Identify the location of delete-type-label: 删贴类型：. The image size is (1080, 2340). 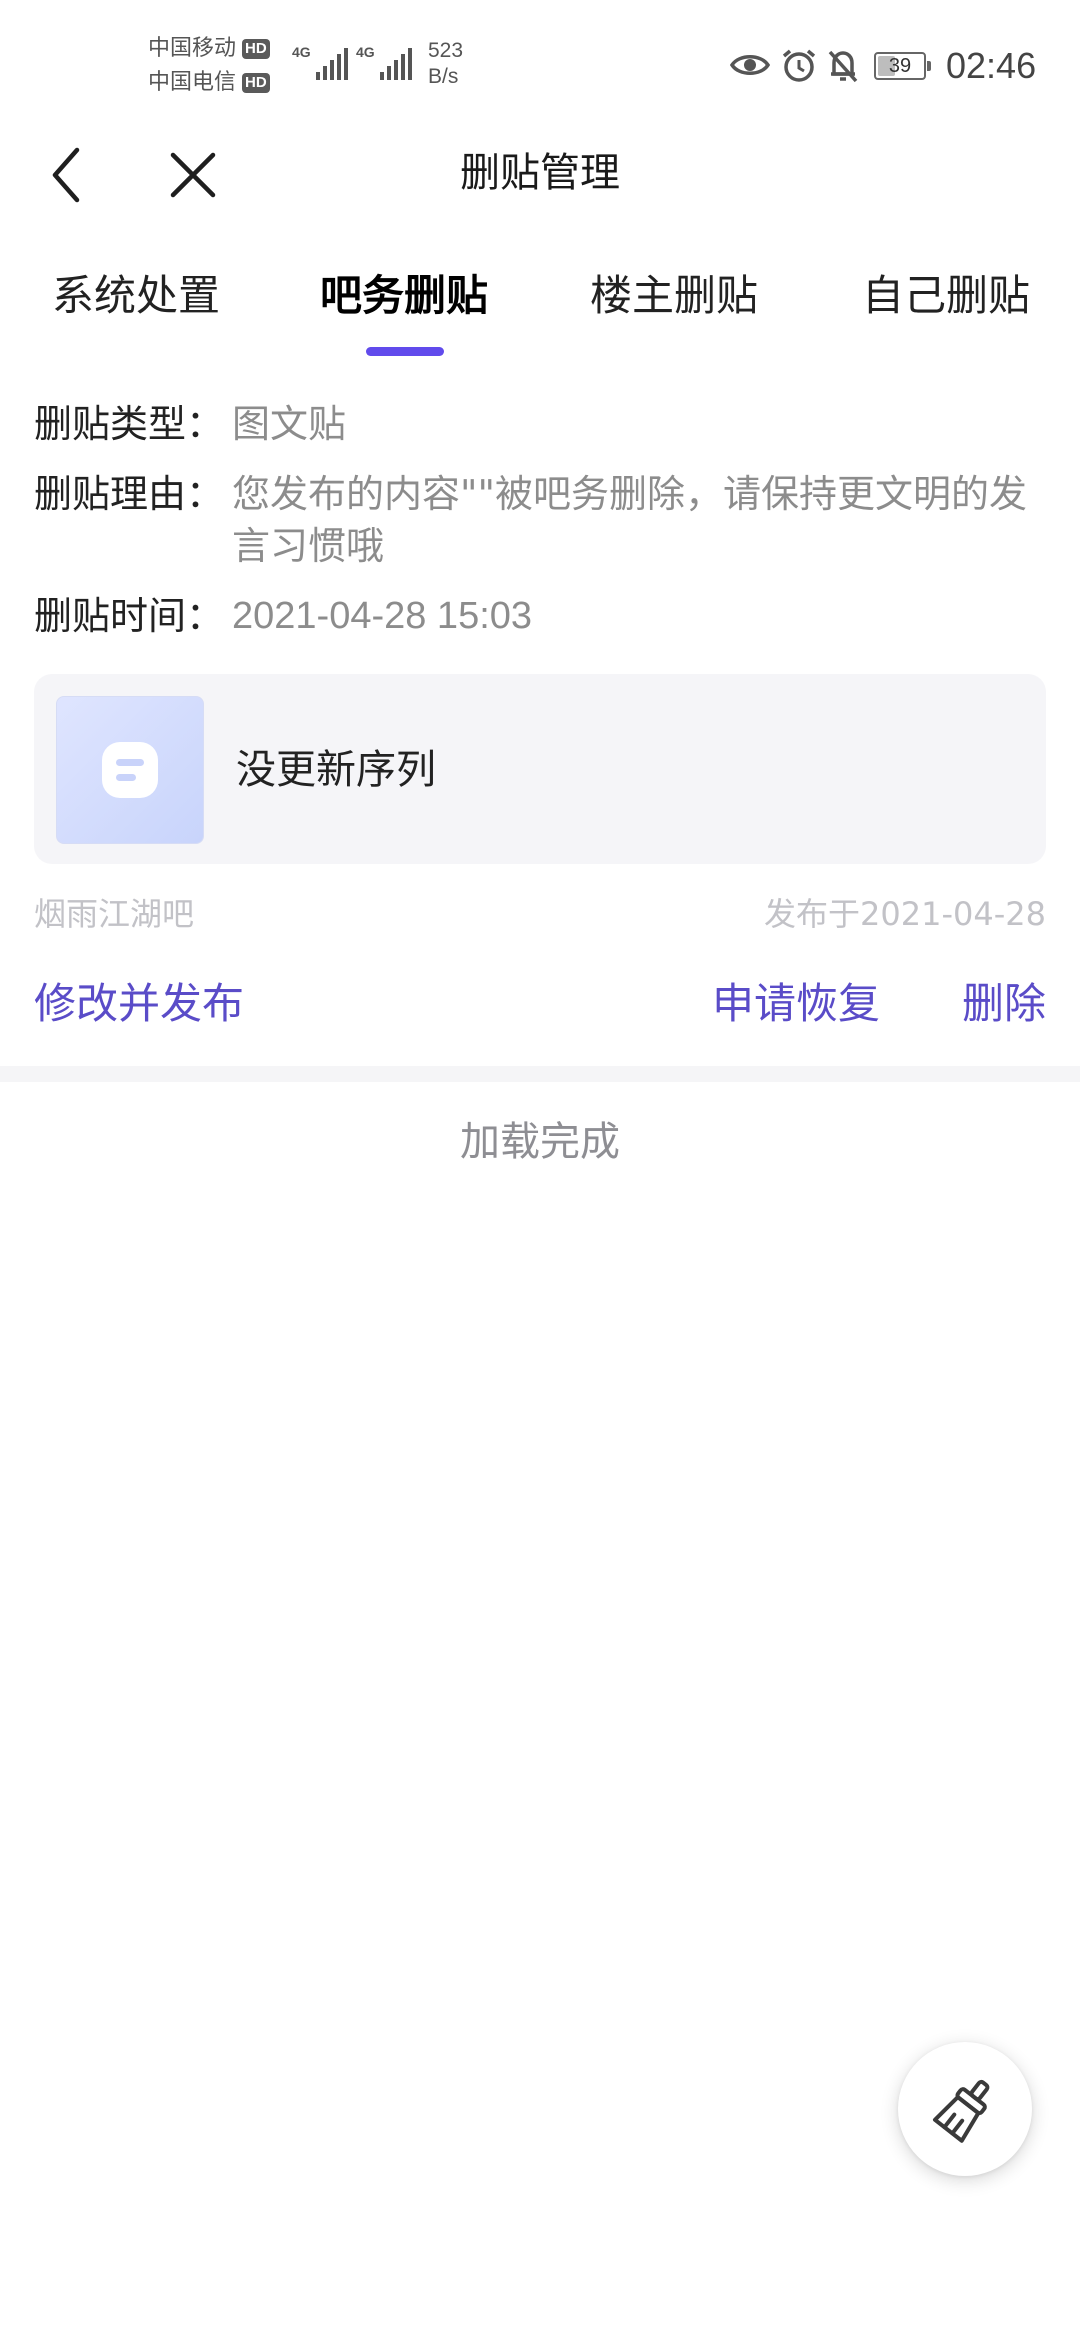
(129, 424).